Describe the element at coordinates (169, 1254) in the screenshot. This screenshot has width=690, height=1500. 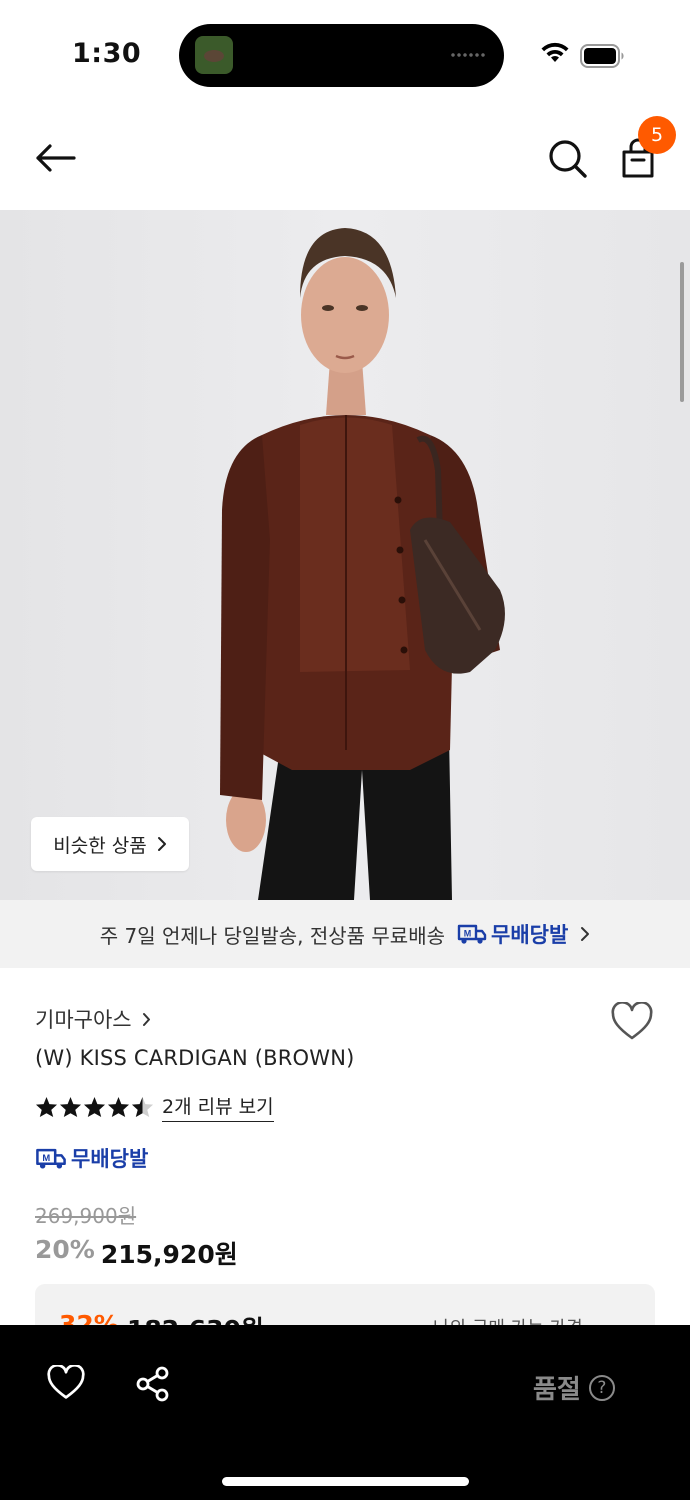
I see `sale-price: 215,920원` at that location.